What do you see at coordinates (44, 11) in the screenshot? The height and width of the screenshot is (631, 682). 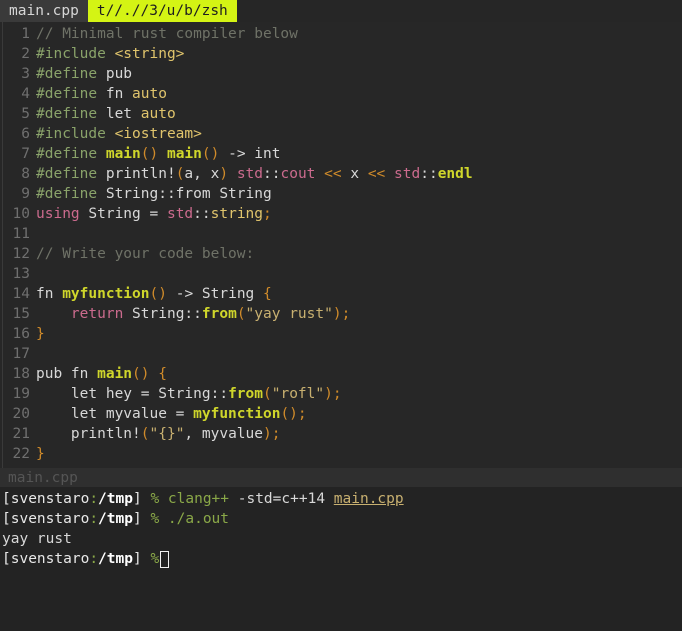 I see `tab-main-cpp: main.cpp` at bounding box center [44, 11].